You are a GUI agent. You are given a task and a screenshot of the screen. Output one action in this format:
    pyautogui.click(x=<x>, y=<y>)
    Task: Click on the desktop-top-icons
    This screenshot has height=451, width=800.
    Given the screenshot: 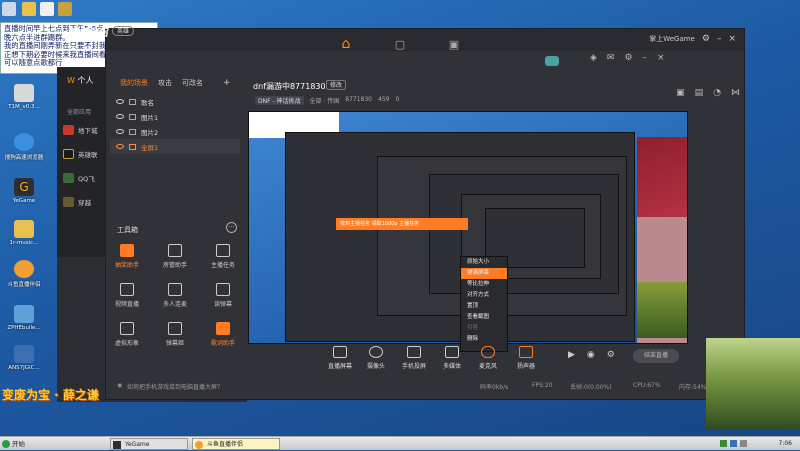 What is the action you would take?
    pyautogui.click(x=37, y=10)
    